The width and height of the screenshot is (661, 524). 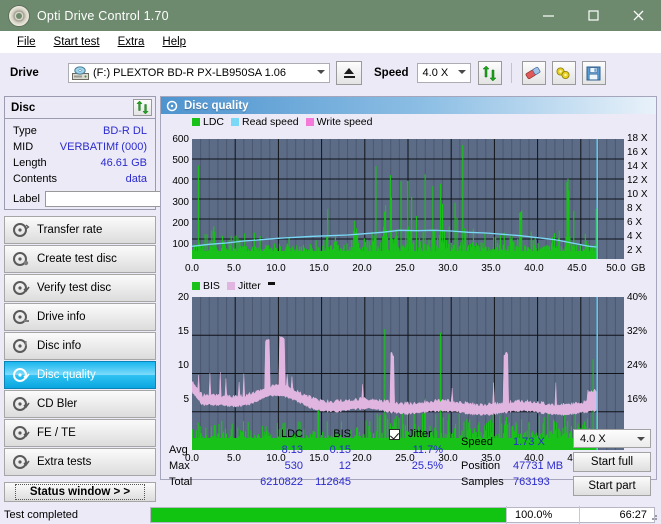 What do you see at coordinates (435, 73) in the screenshot?
I see `speed-value: 4.0 X` at bounding box center [435, 73].